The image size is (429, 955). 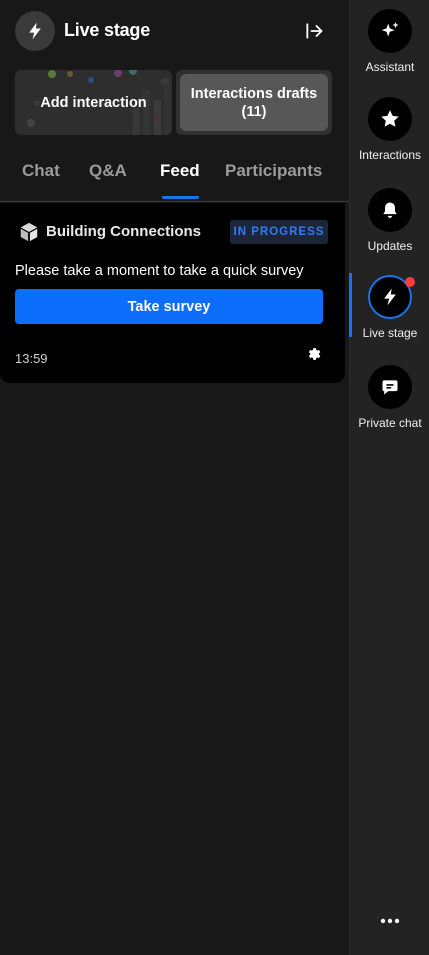 What do you see at coordinates (314, 354) in the screenshot?
I see `gear-icon` at bounding box center [314, 354].